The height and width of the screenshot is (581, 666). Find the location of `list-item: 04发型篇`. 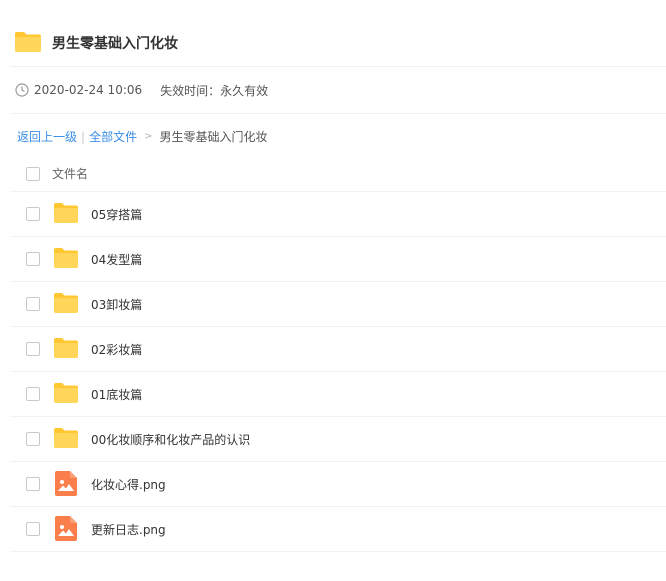

list-item: 04发型篇 is located at coordinates (338, 259).